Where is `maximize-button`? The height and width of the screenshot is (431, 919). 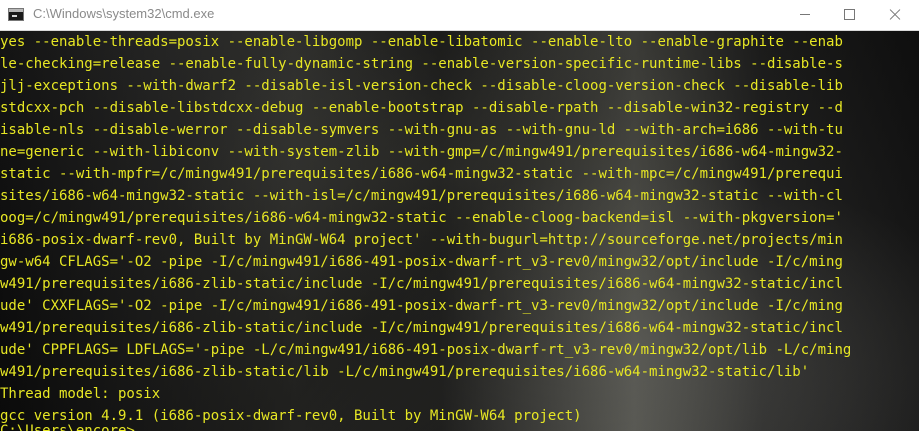 maximize-button is located at coordinates (849, 15).